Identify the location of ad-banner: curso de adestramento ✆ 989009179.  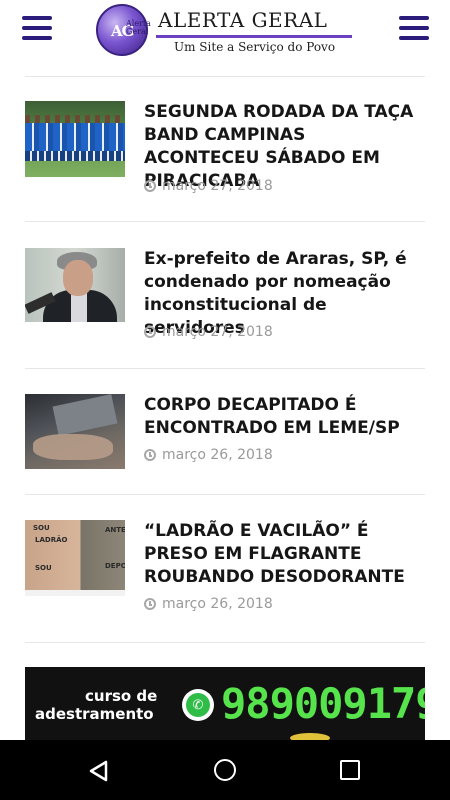
(225, 703).